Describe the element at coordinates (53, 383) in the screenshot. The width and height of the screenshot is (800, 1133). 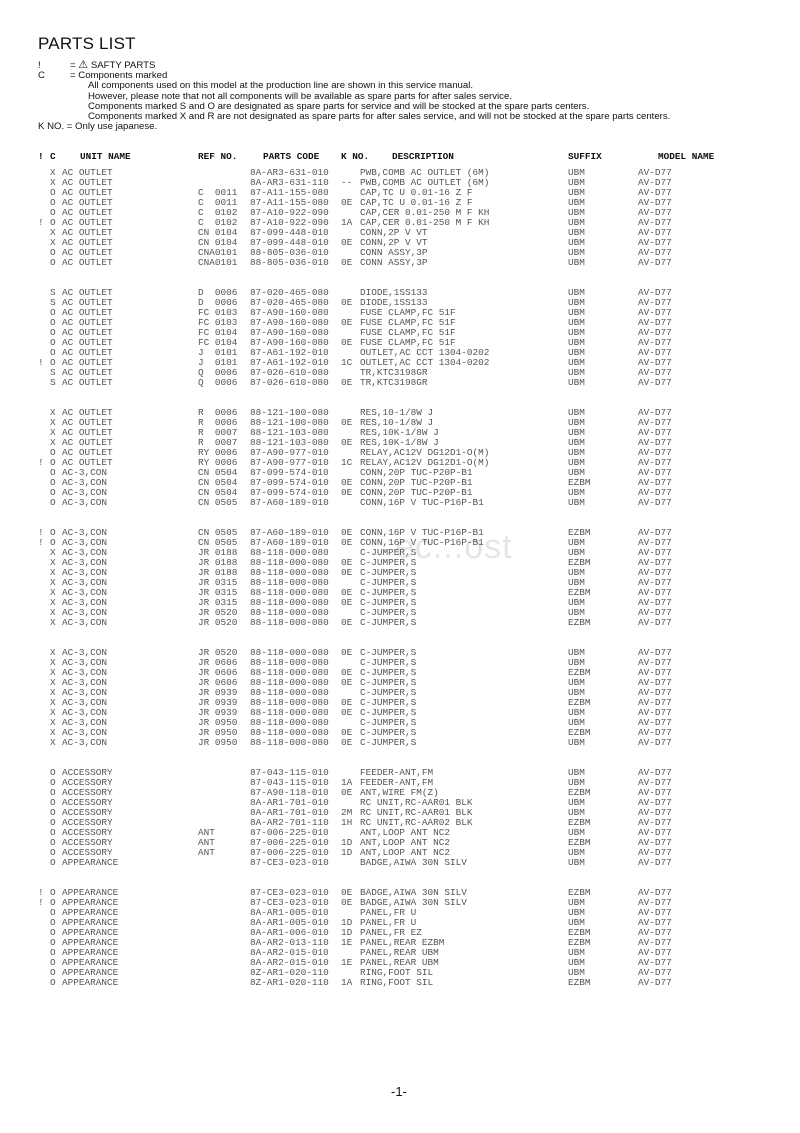
I see `component-class: S` at that location.